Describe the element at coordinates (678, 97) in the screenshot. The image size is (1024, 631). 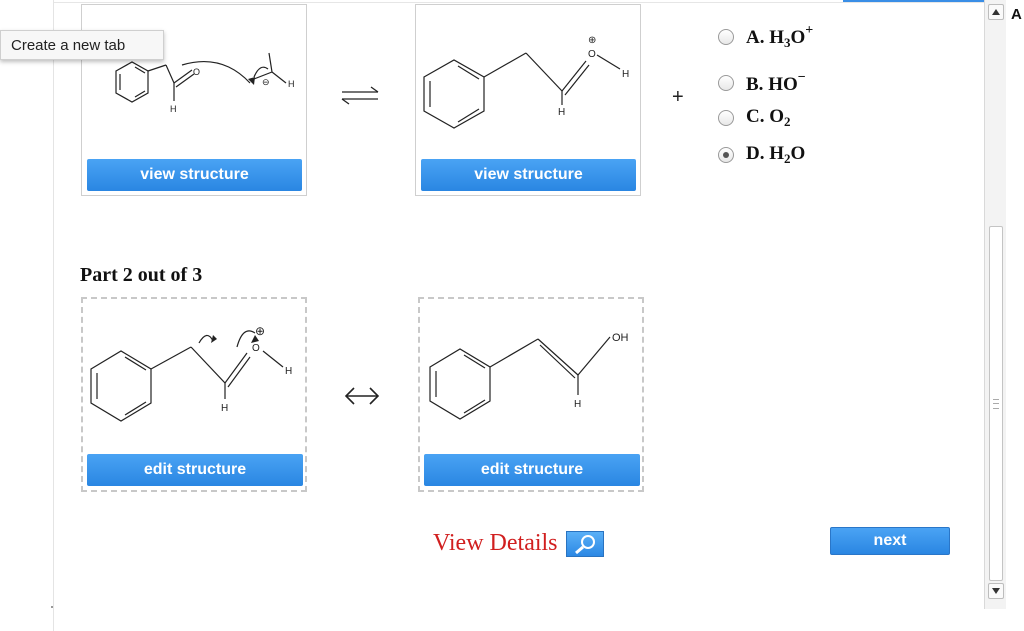
I see `plus-sign: +` at that location.